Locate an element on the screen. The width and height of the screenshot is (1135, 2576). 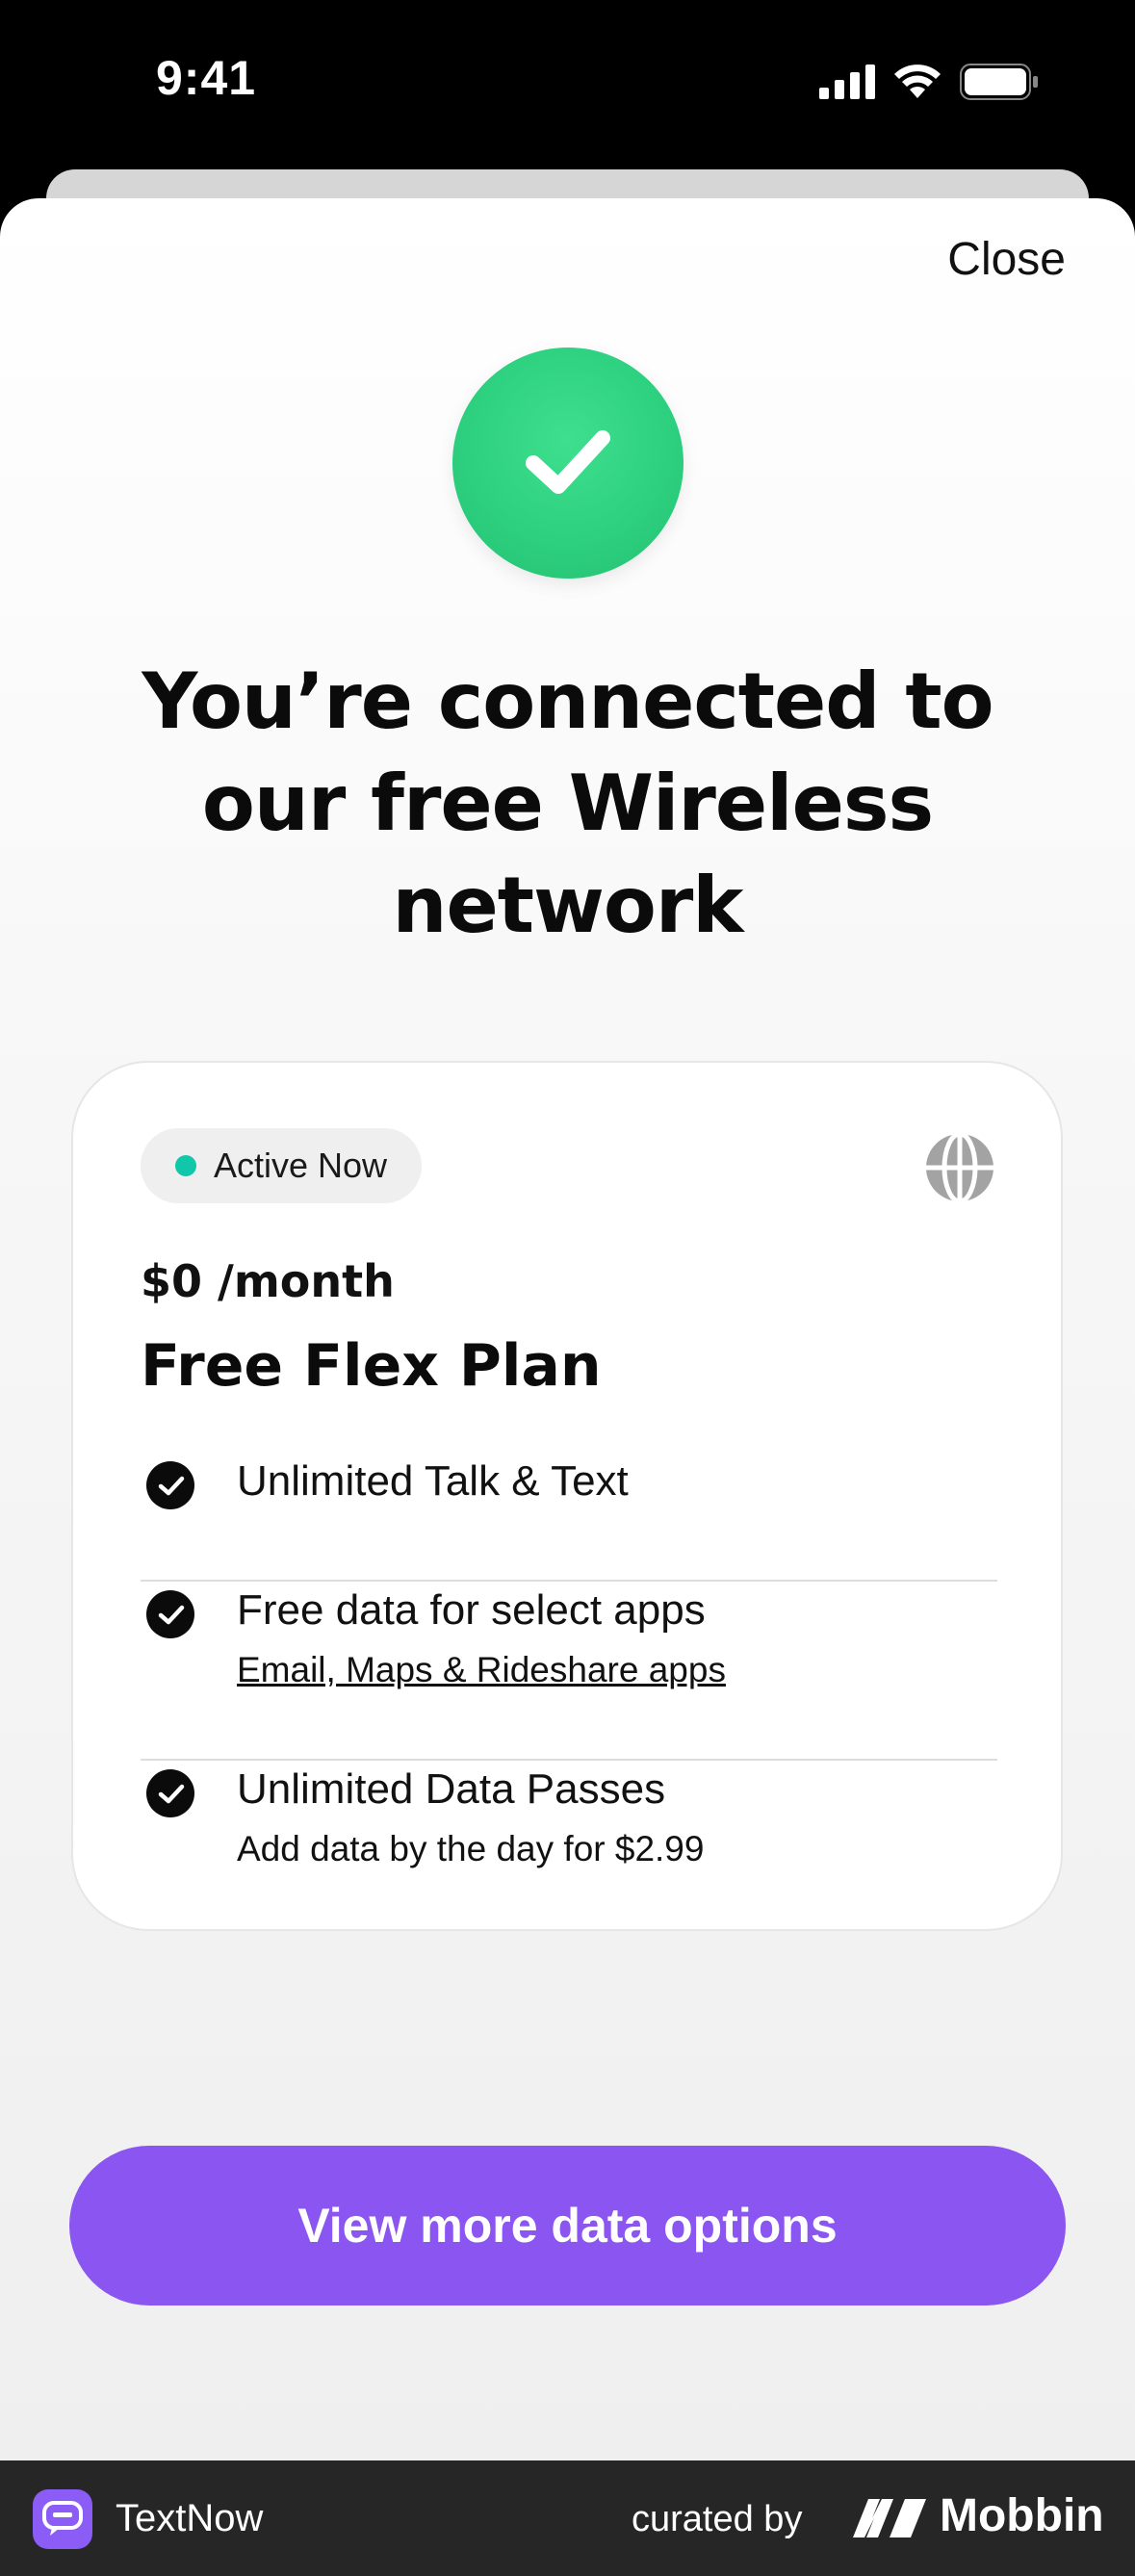
battery-icon is located at coordinates (999, 82).